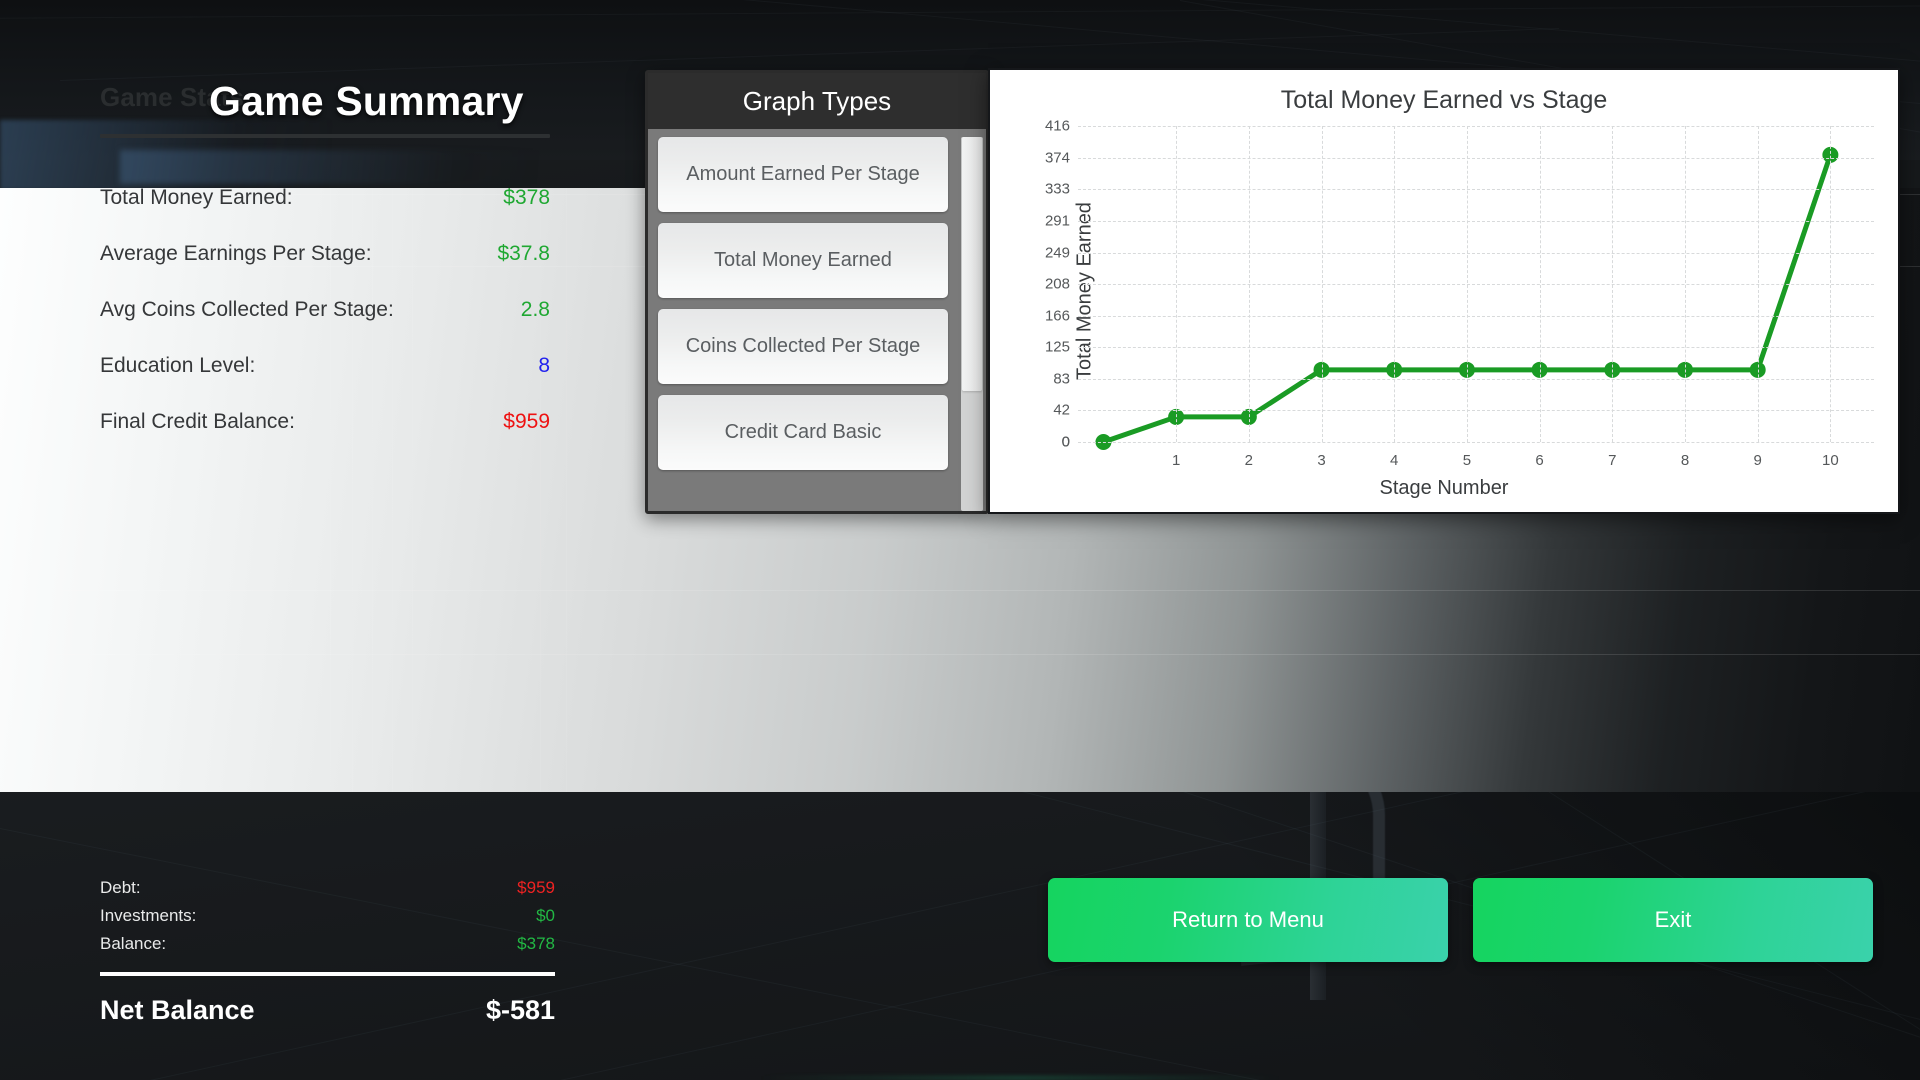  I want to click on game-stat-label: Avg Coins Collected Per Stage:, so click(247, 309).